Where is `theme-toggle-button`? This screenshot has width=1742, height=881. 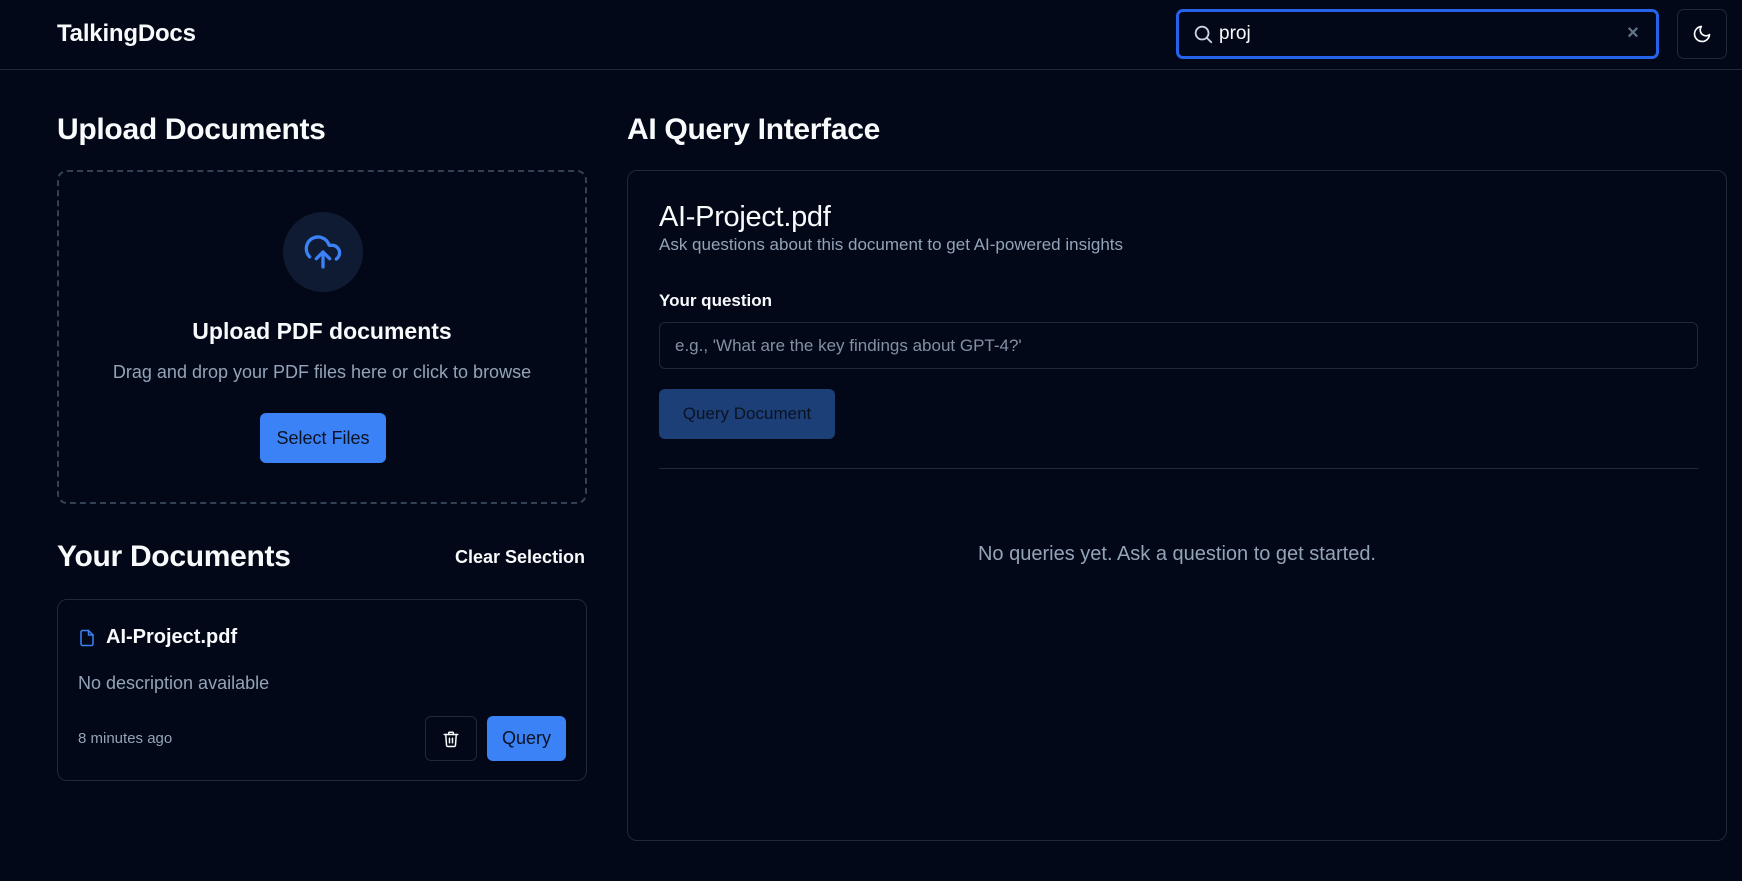 theme-toggle-button is located at coordinates (1702, 34).